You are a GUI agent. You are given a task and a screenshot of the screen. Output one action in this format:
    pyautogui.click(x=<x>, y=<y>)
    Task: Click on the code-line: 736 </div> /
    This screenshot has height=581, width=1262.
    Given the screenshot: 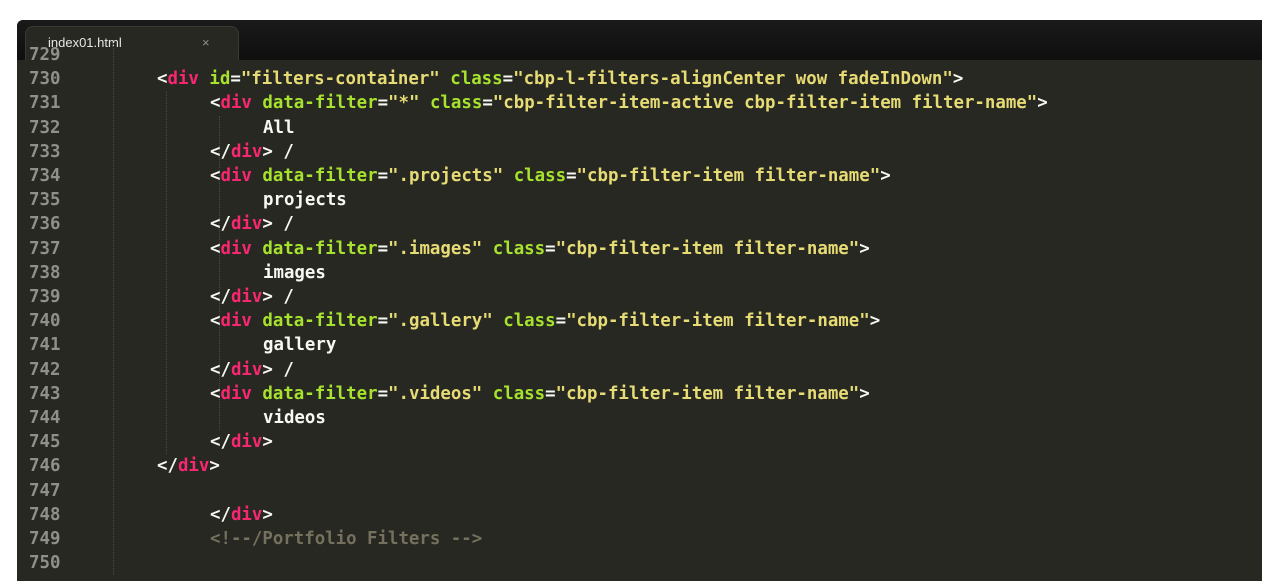 What is the action you would take?
    pyautogui.click(x=639, y=224)
    